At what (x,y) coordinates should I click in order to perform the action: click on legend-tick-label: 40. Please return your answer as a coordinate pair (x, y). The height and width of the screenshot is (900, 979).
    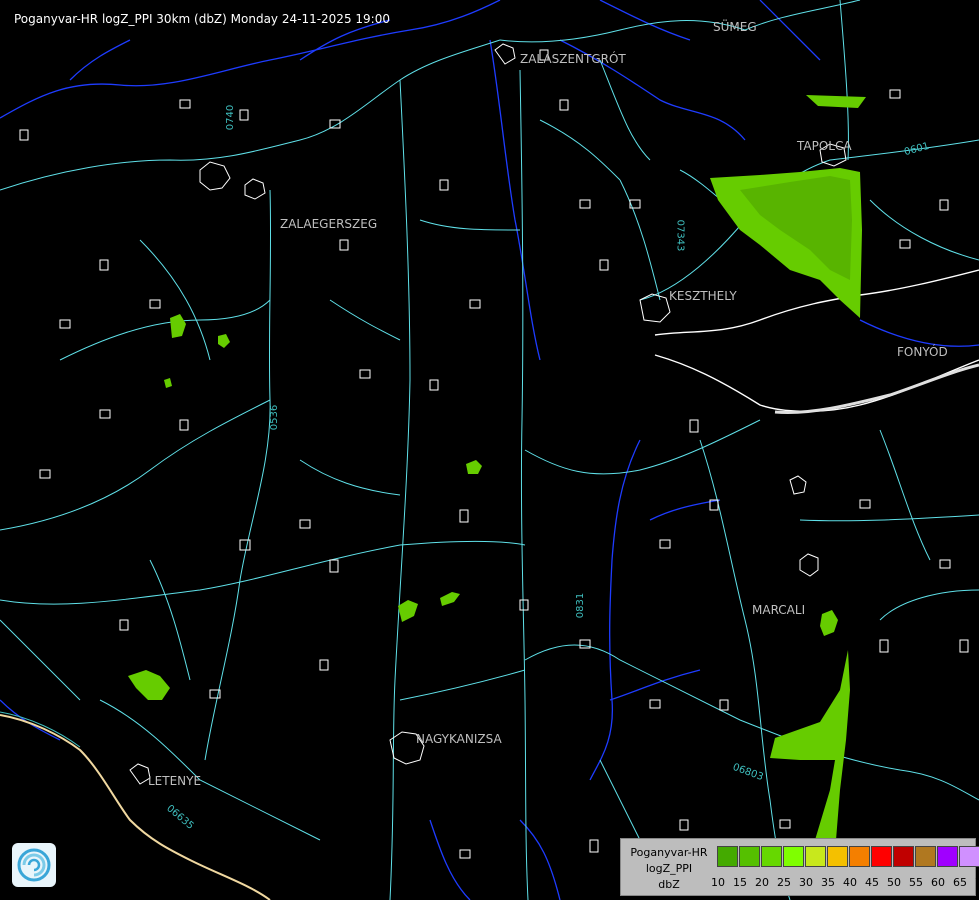
    Looking at the image, I should click on (850, 882).